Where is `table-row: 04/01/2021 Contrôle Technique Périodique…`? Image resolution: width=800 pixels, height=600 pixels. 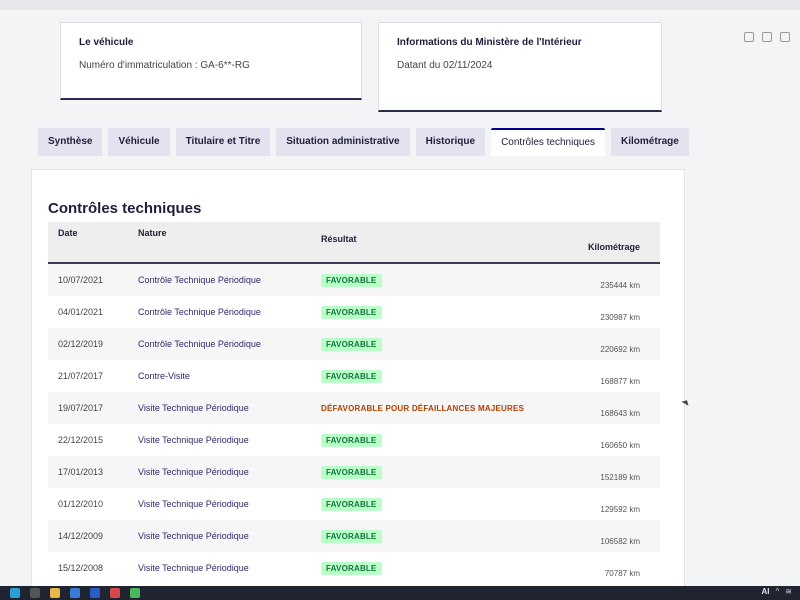 table-row: 04/01/2021 Contrôle Technique Périodique… is located at coordinates (354, 312).